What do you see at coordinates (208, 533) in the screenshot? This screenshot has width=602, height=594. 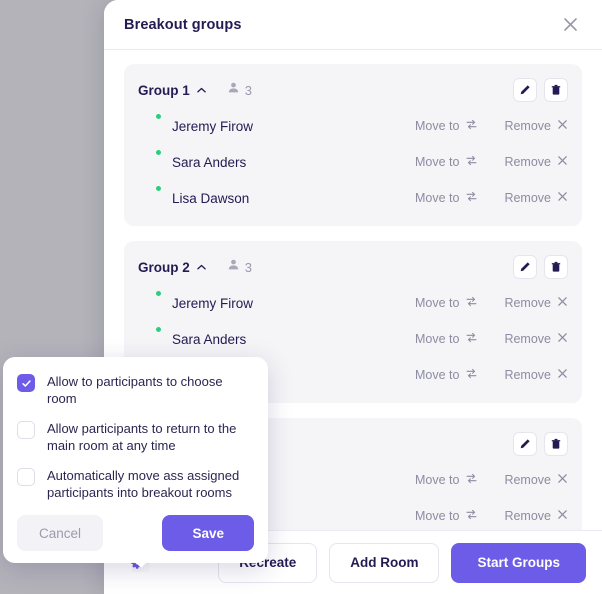 I see `save-button: Save` at bounding box center [208, 533].